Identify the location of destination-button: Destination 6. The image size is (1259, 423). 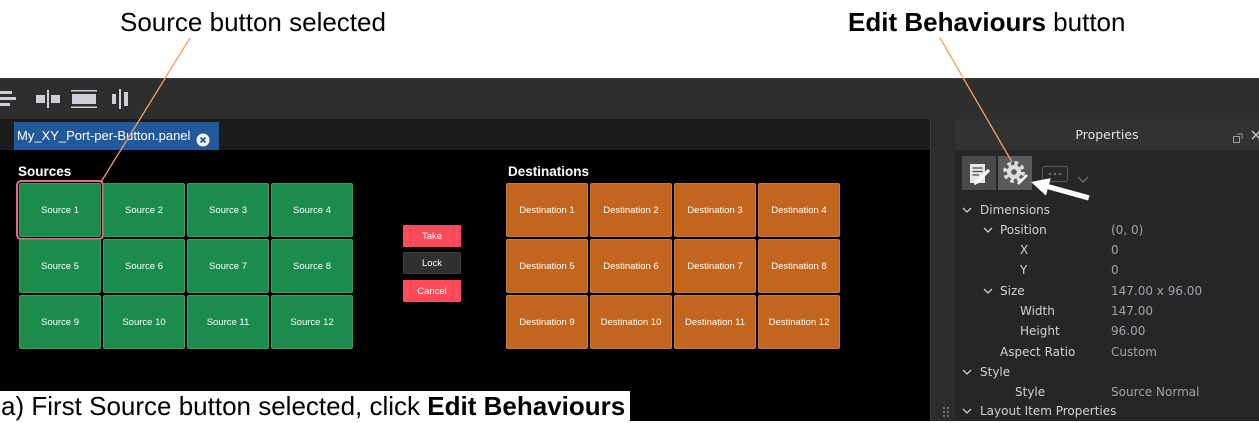
(631, 266).